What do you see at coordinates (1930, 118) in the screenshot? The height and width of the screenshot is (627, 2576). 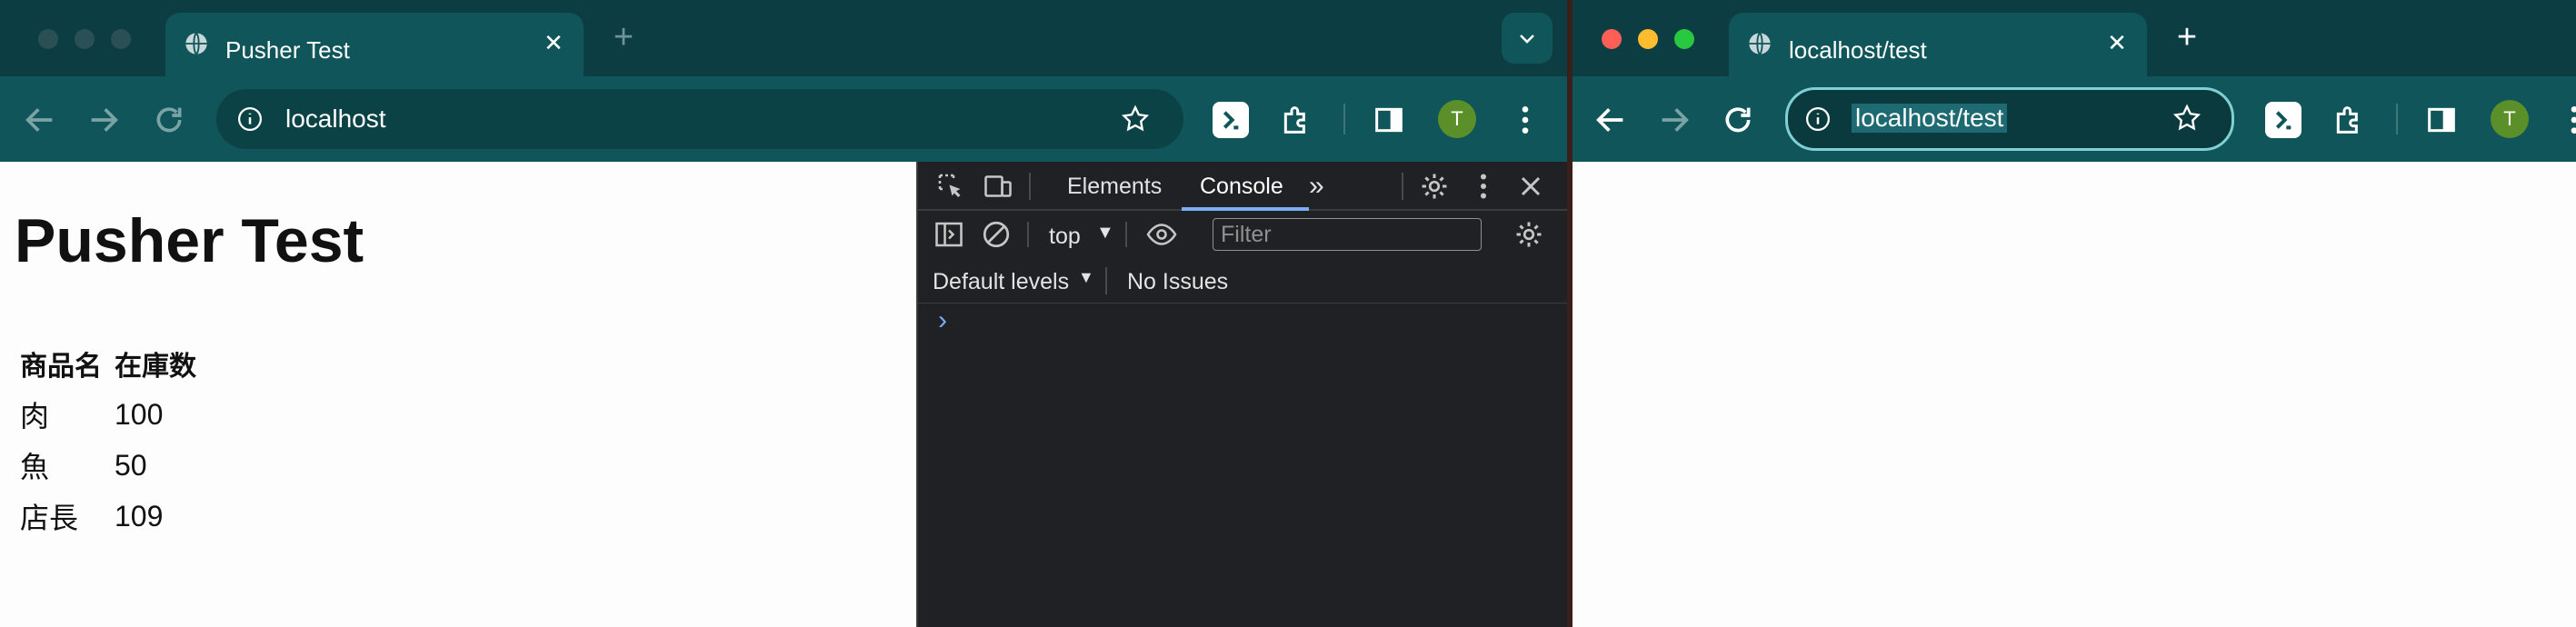 I see `address-text: localhost/test` at bounding box center [1930, 118].